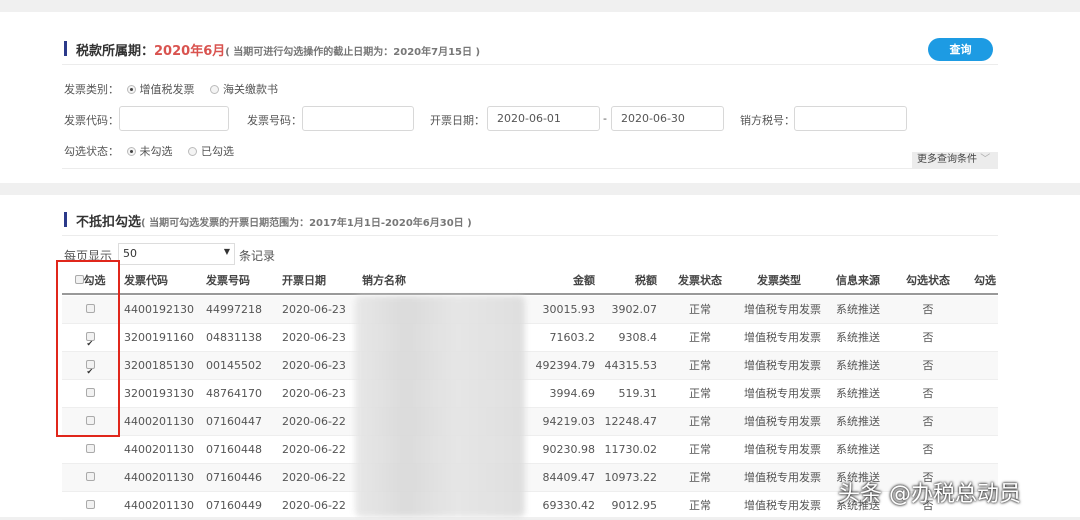 This screenshot has width=1080, height=520. I want to click on date-from-input: 2020-06-01, so click(543, 118).